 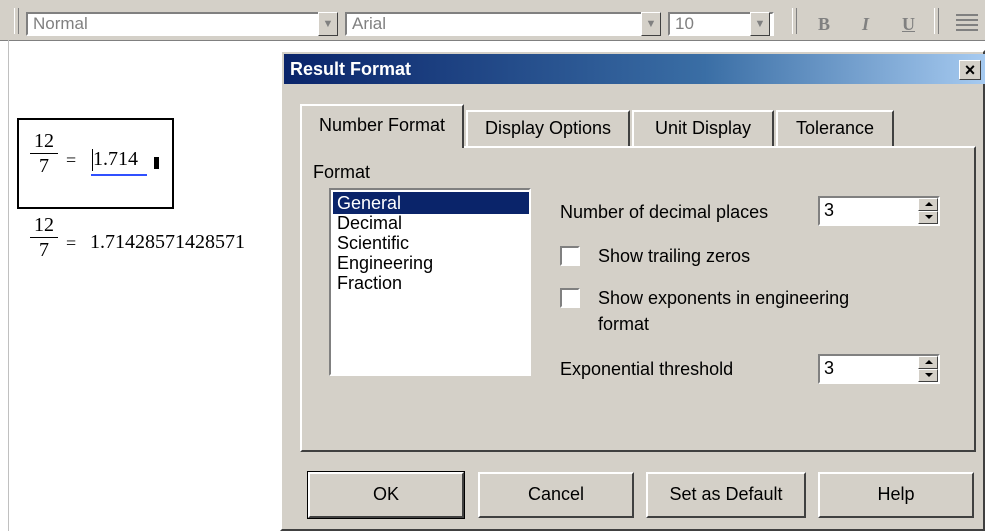 I want to click on insertion-cursor, so click(x=156, y=163).